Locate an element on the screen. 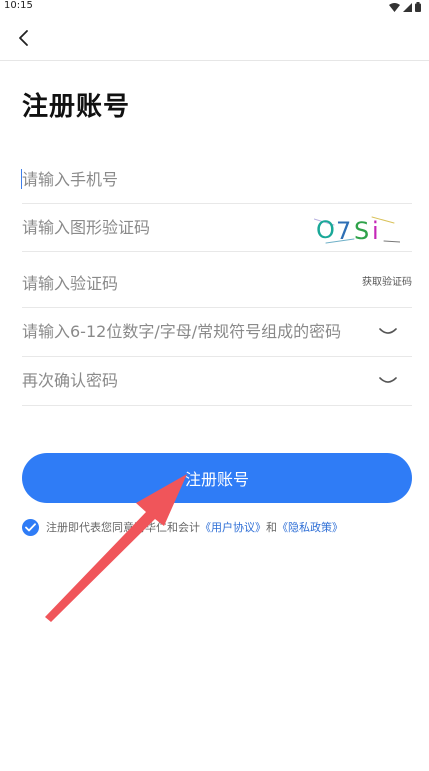 Image resolution: width=429 pixels, height=771 pixels. sms-code-row: 获取验证码 is located at coordinates (217, 279).